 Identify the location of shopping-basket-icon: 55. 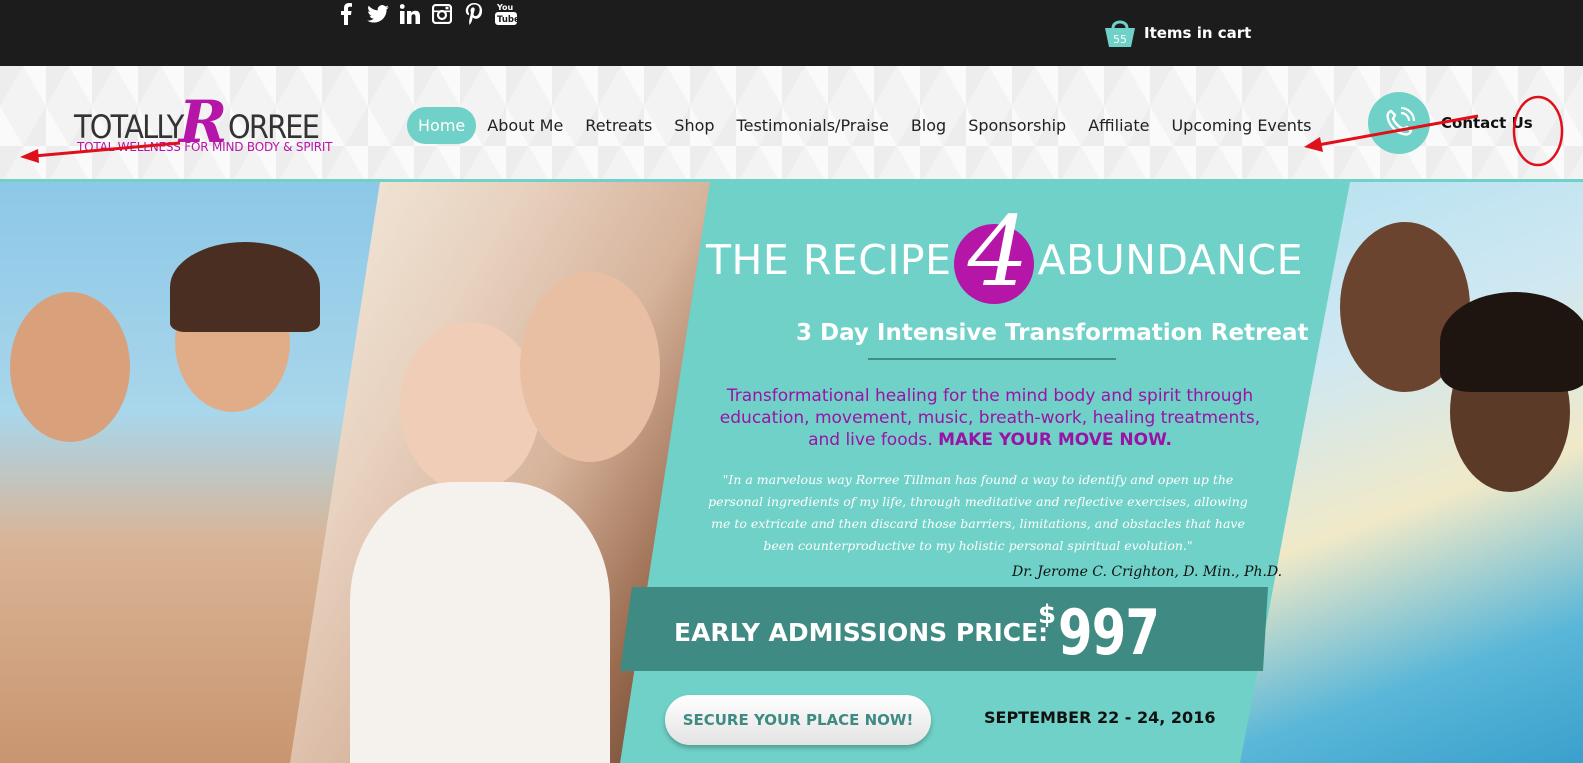
(1120, 33).